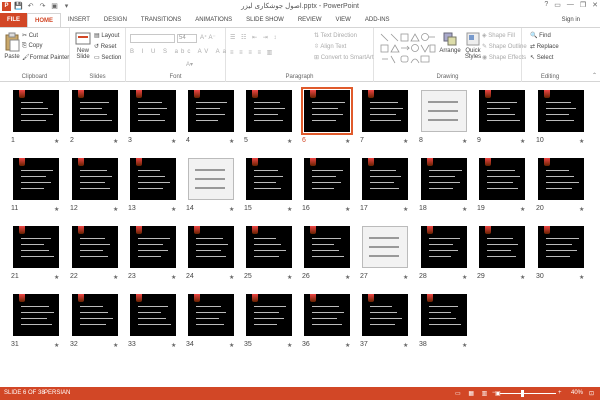  Describe the element at coordinates (591, 393) in the screenshot. I see `fit-slide-icon: ⊡` at that location.